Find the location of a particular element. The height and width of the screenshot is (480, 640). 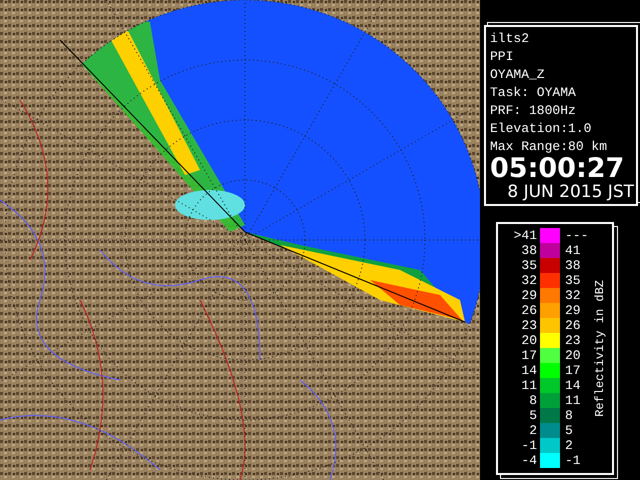

info-text: ilts2 is located at coordinates (510, 39).